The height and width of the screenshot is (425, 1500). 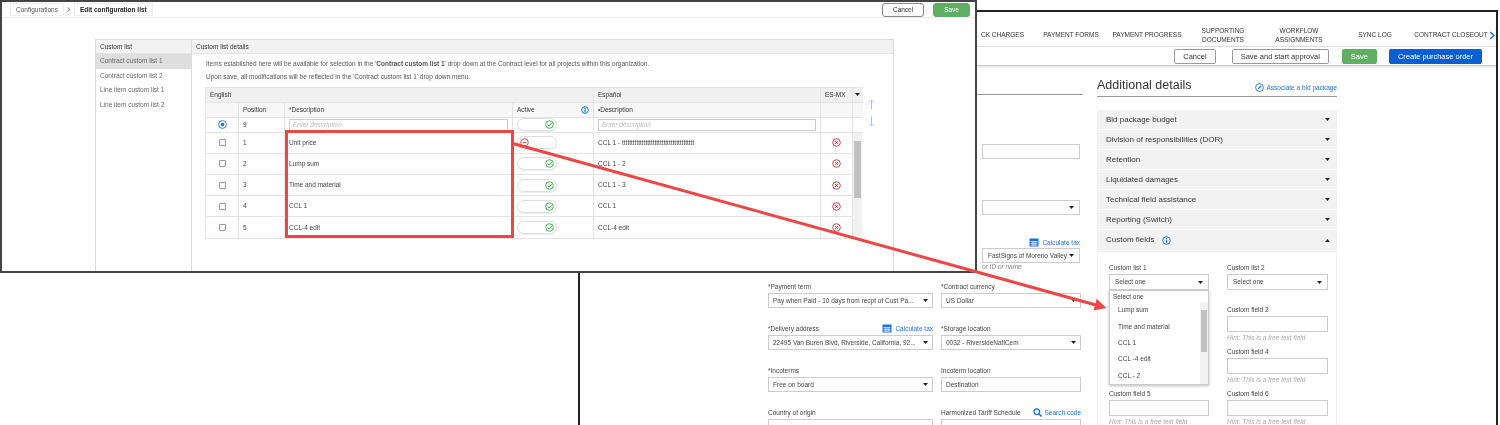 What do you see at coordinates (1217, 119) in the screenshot?
I see `accordion-header: Bid package budget` at bounding box center [1217, 119].